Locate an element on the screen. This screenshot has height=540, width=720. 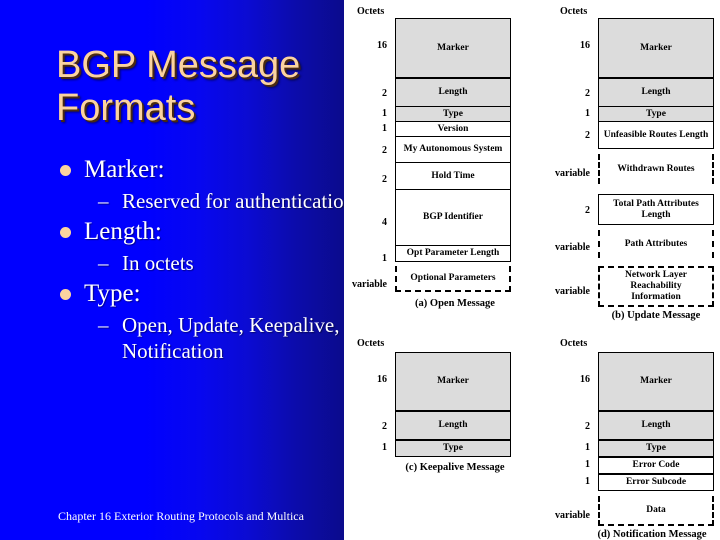
bullet-item-marker: Marker: is located at coordinates (200, 169).